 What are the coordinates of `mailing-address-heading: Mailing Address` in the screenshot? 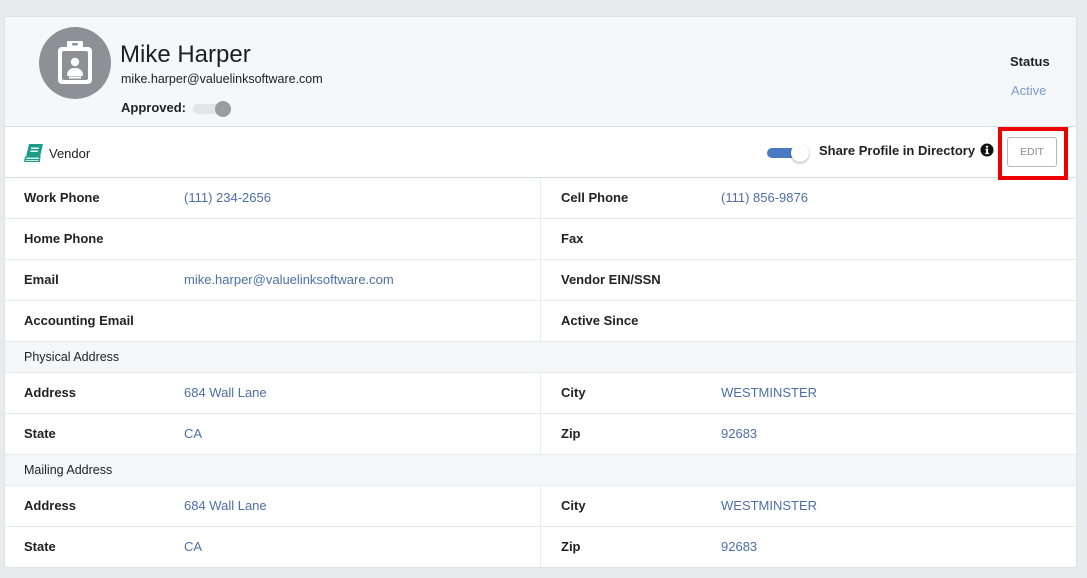 It's located at (68, 470).